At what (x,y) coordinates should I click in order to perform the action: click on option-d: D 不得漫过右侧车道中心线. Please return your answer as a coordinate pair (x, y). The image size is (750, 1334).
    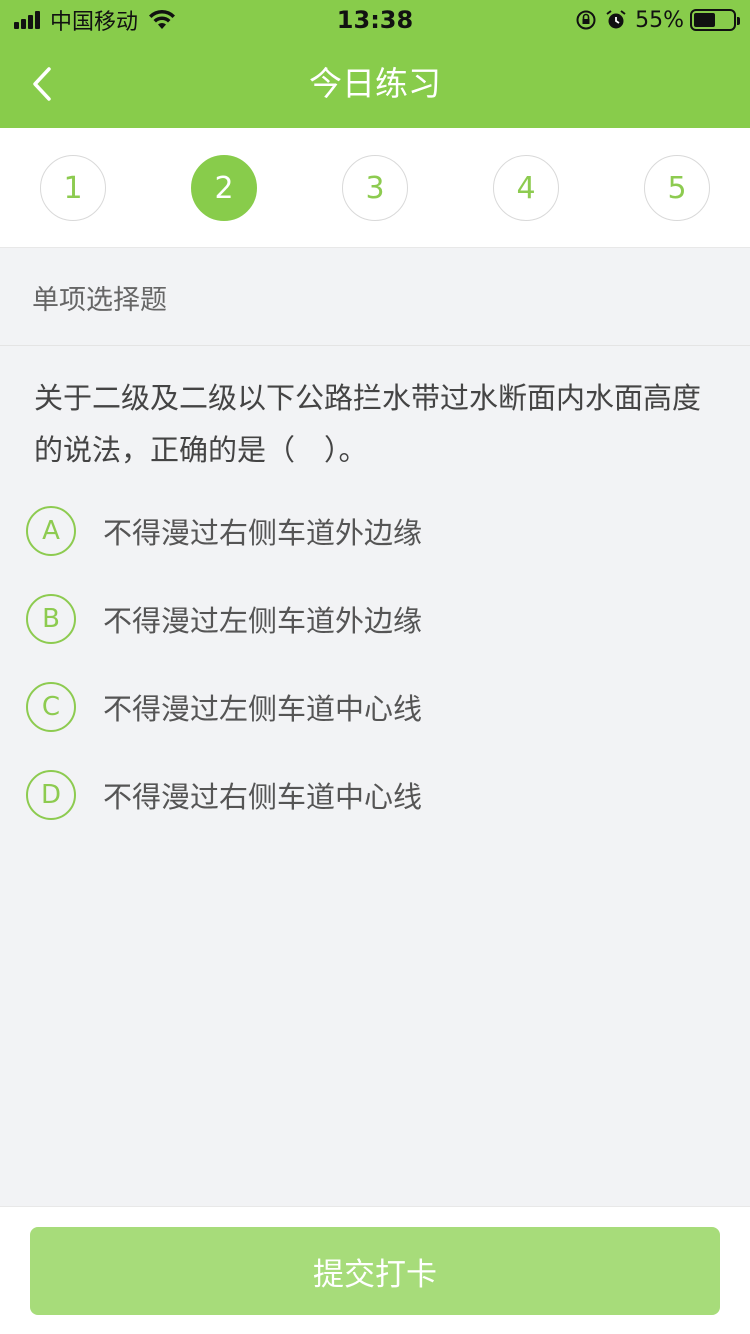
    Looking at the image, I should click on (326, 795).